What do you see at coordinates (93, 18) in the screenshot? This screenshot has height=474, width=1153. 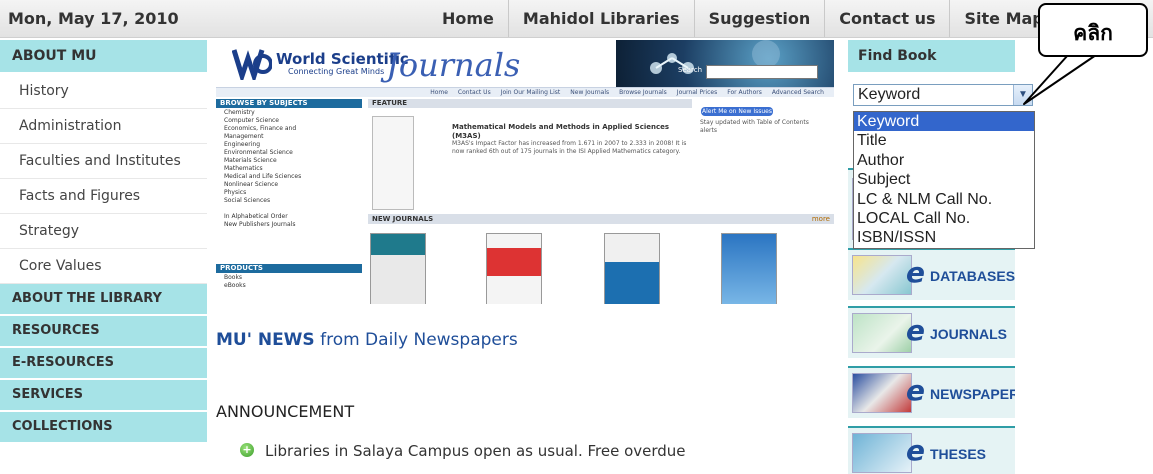 I see `current-date: Mon, May 17, 2010` at bounding box center [93, 18].